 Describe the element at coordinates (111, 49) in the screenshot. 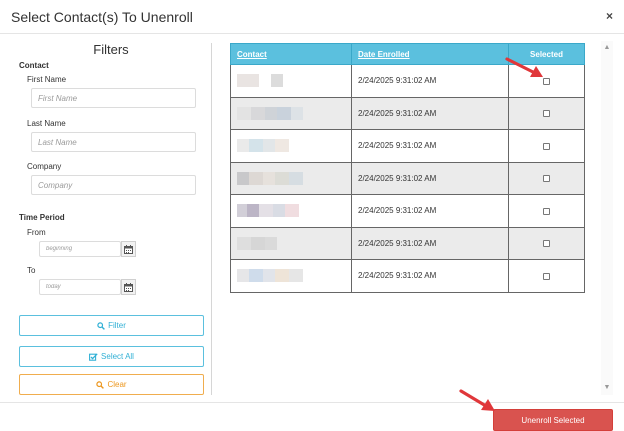

I see `filters-title: Filters` at that location.